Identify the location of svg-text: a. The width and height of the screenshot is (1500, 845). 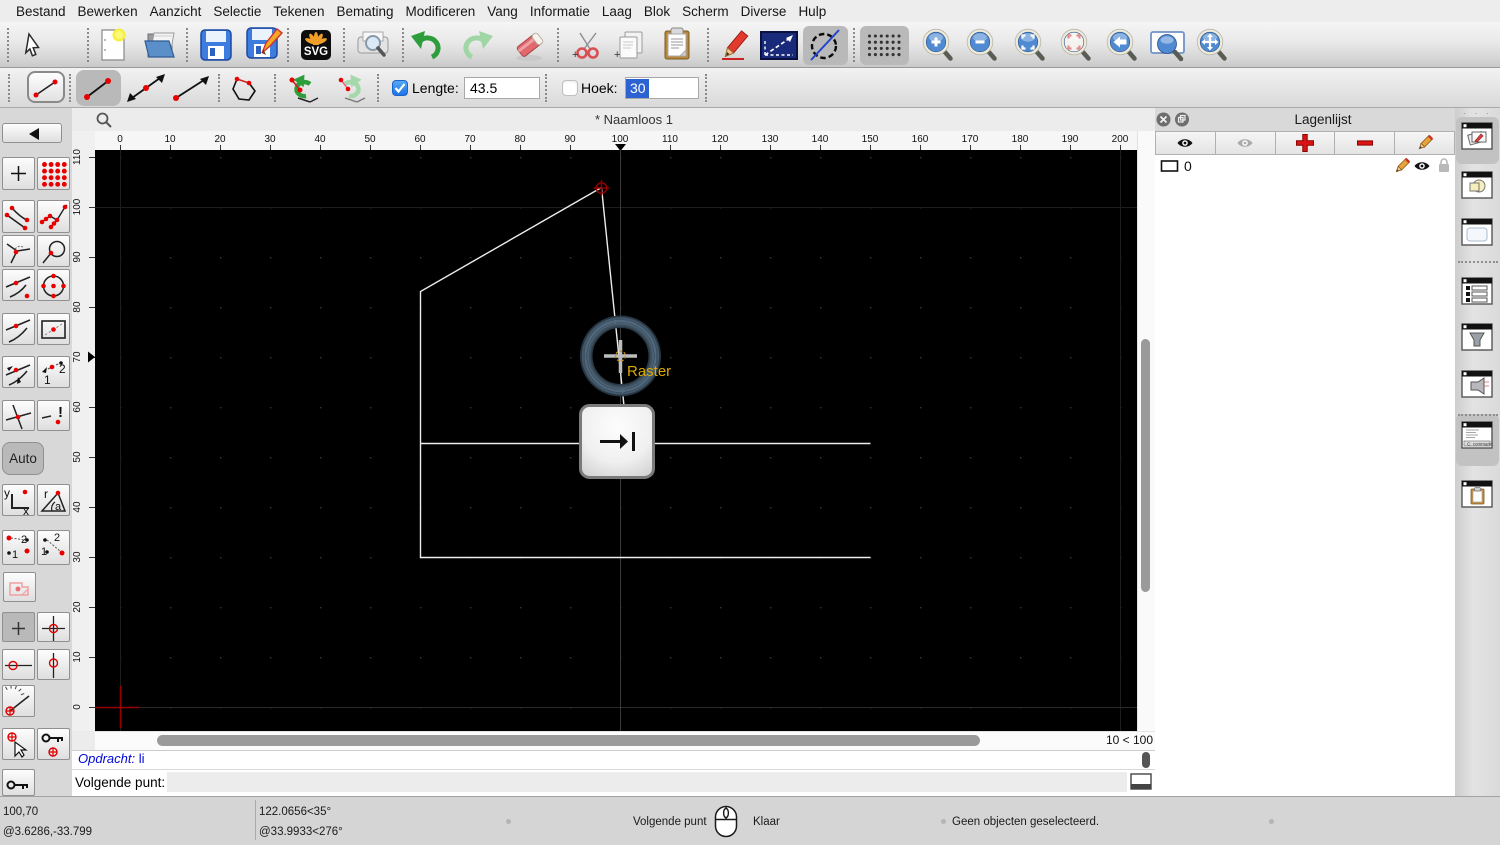
(58, 507).